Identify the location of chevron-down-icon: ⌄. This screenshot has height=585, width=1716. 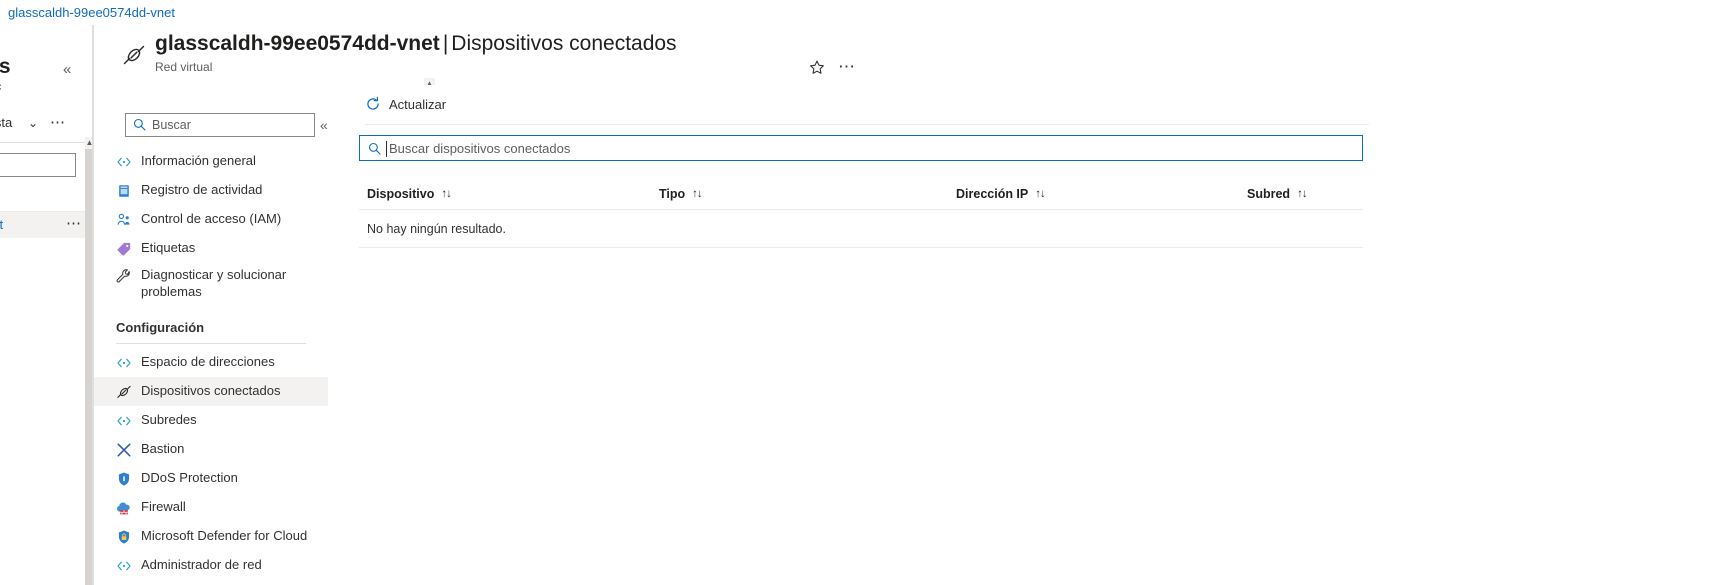
(33, 123).